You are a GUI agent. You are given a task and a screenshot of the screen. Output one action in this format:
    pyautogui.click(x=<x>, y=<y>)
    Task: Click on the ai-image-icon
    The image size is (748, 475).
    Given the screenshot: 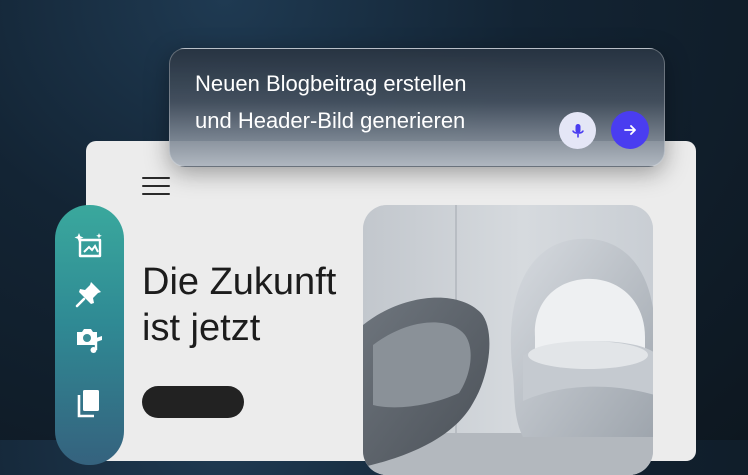 What is the action you would take?
    pyautogui.click(x=89, y=246)
    